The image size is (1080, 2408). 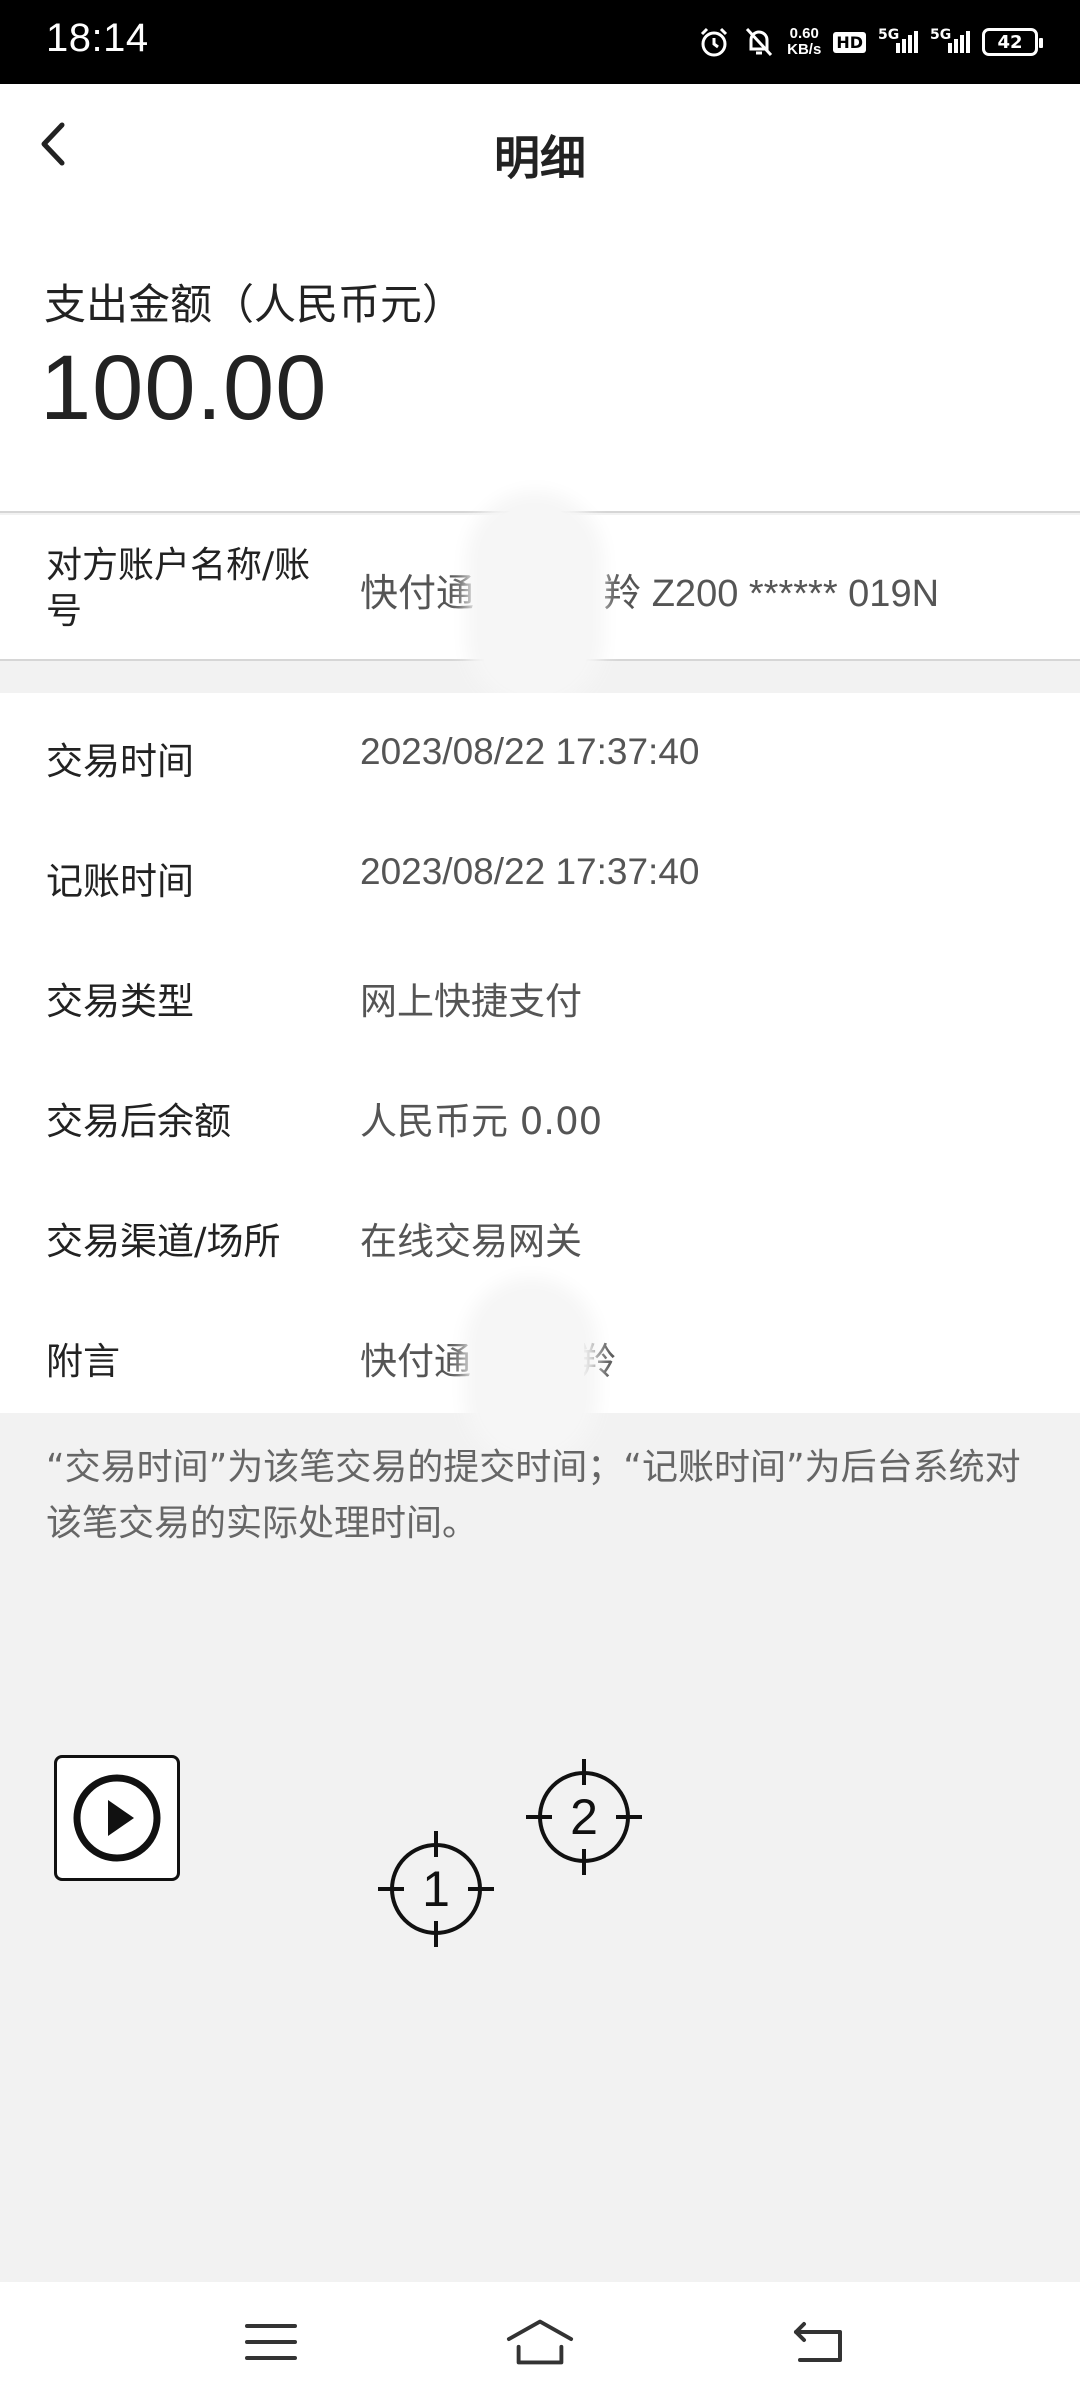 I want to click on detail-row-trade-type: 交易类型 网上快捷支付, so click(x=540, y=993).